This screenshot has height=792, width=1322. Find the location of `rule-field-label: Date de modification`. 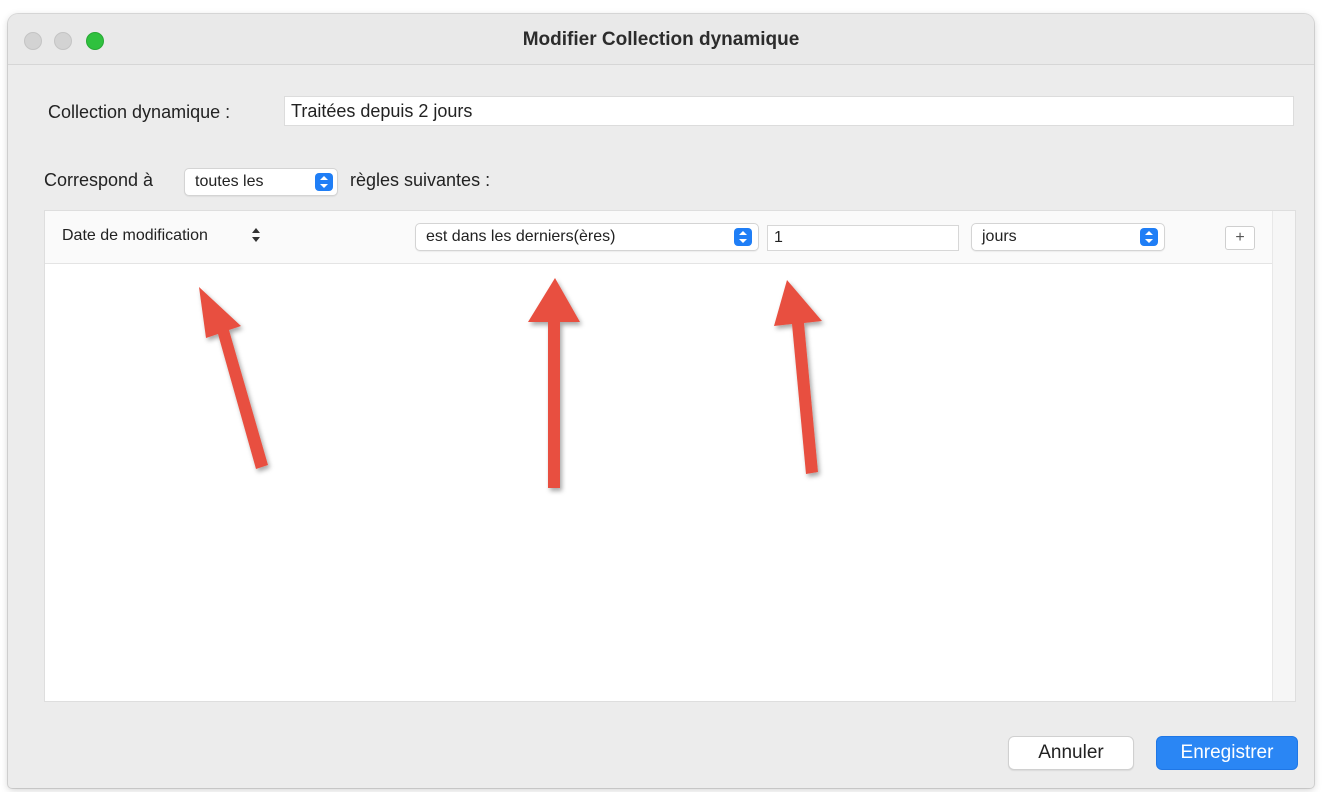

rule-field-label: Date de modification is located at coordinates (135, 236).